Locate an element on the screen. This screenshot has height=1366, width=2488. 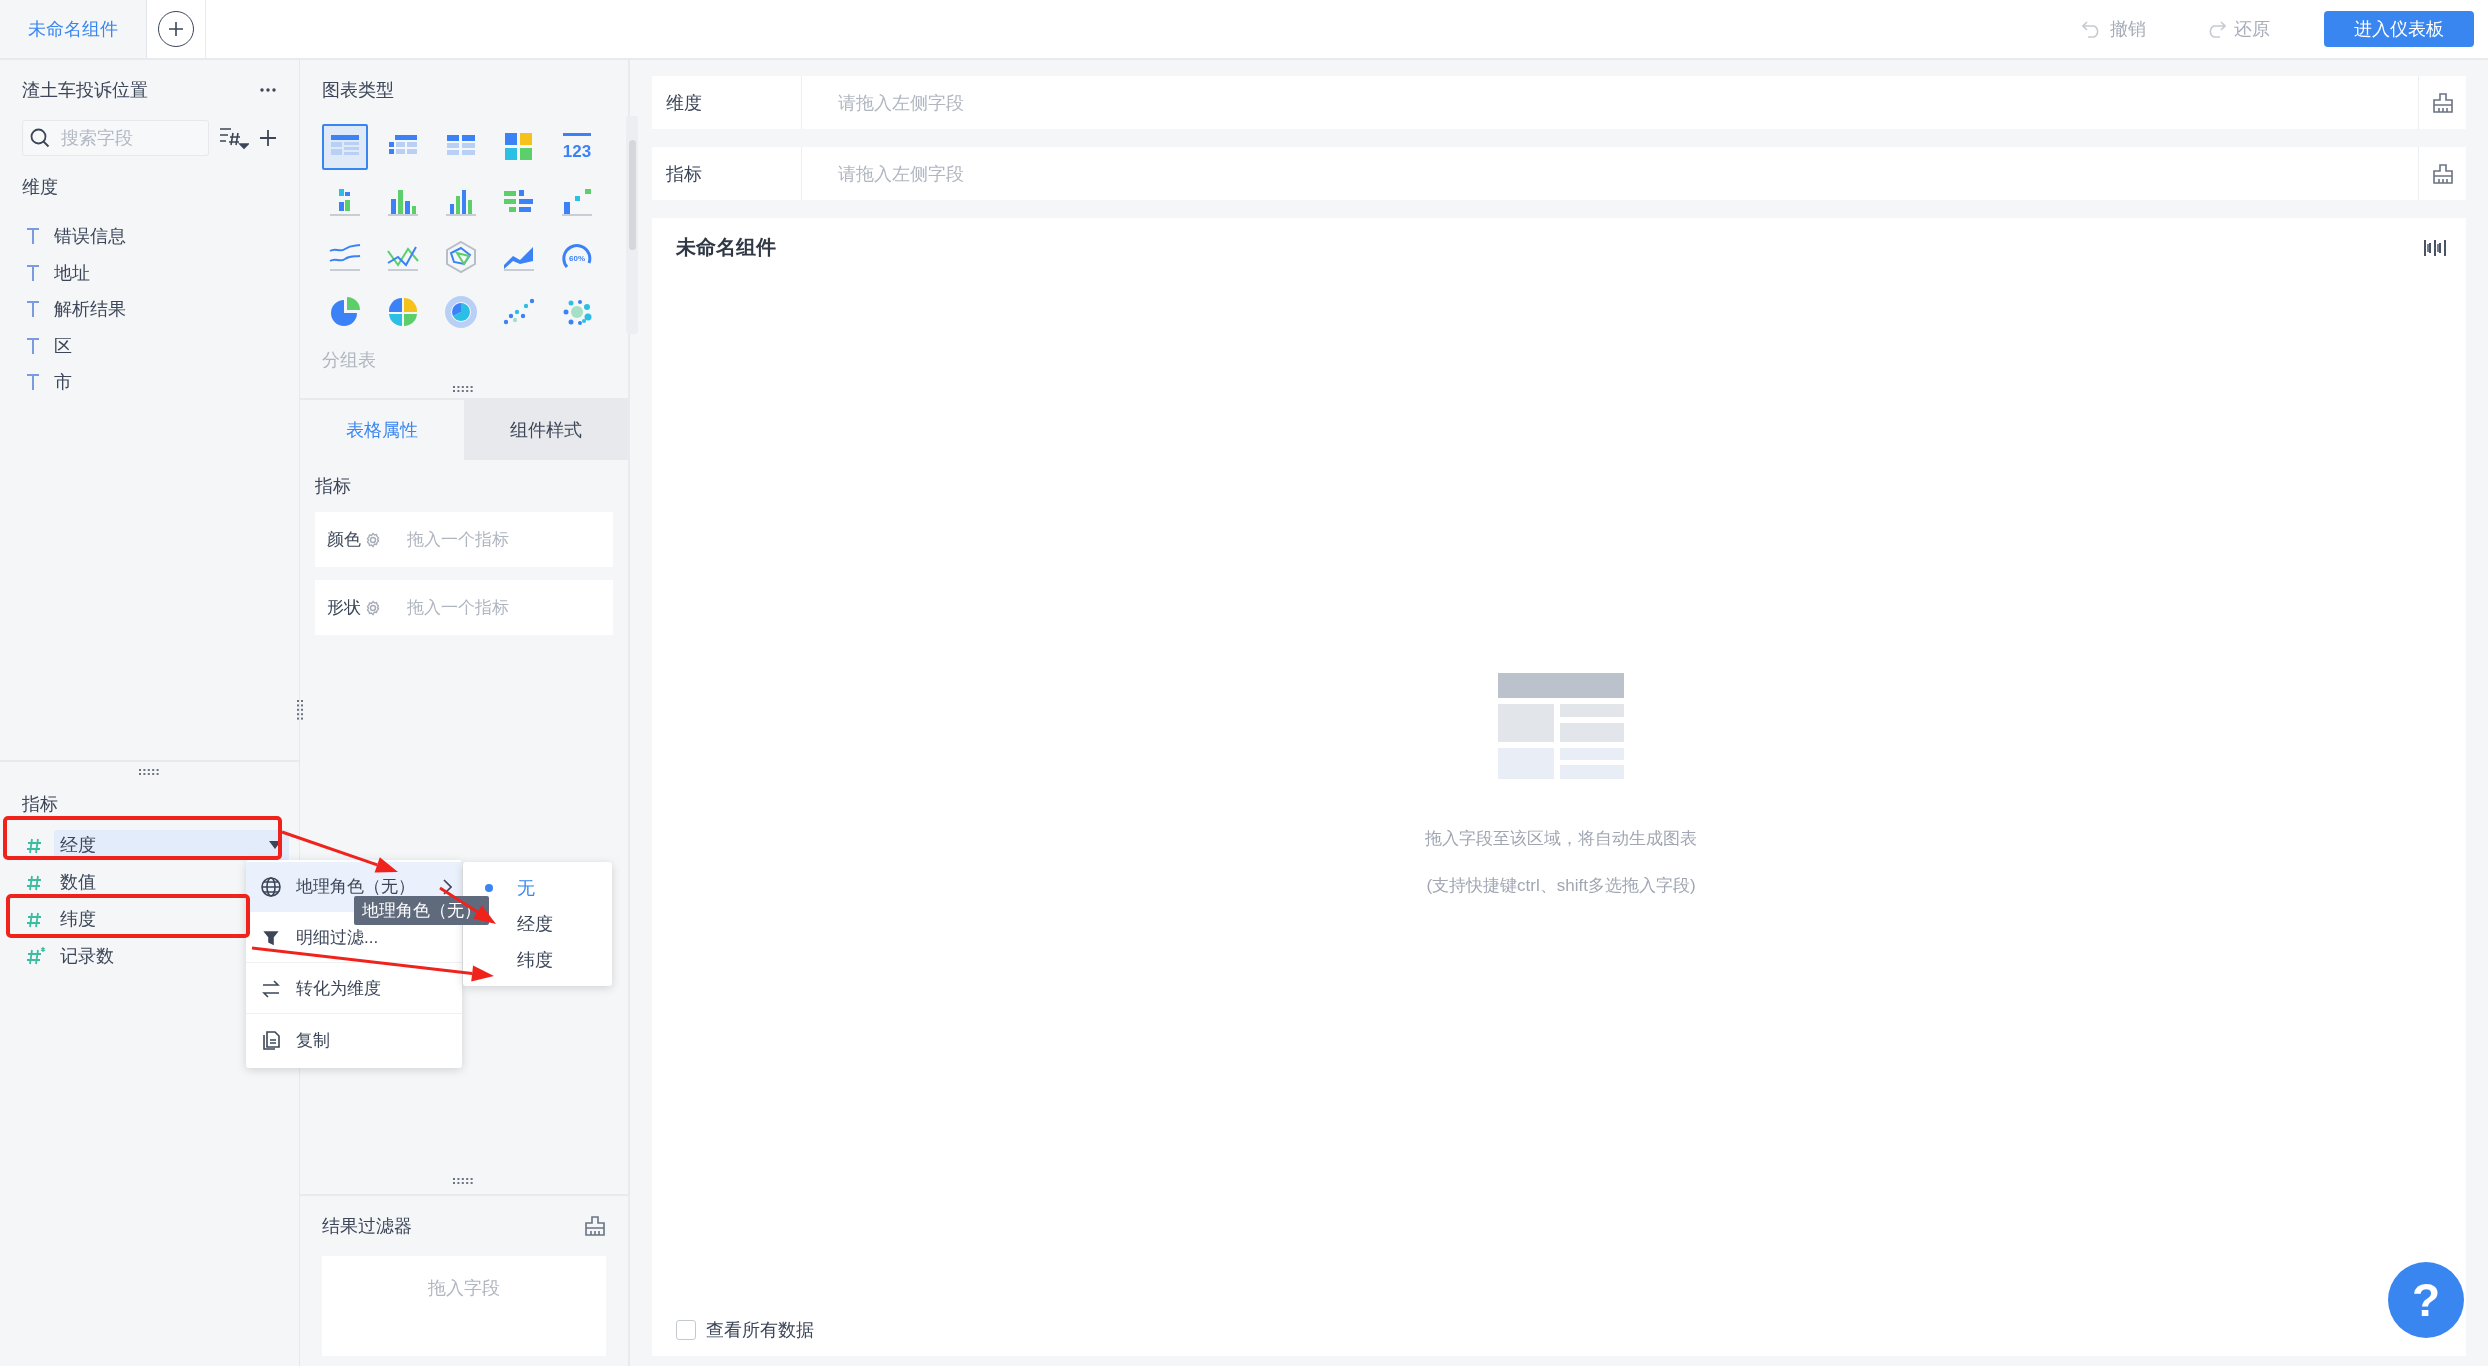
submenu-item: 纬度 is located at coordinates (537, 960).